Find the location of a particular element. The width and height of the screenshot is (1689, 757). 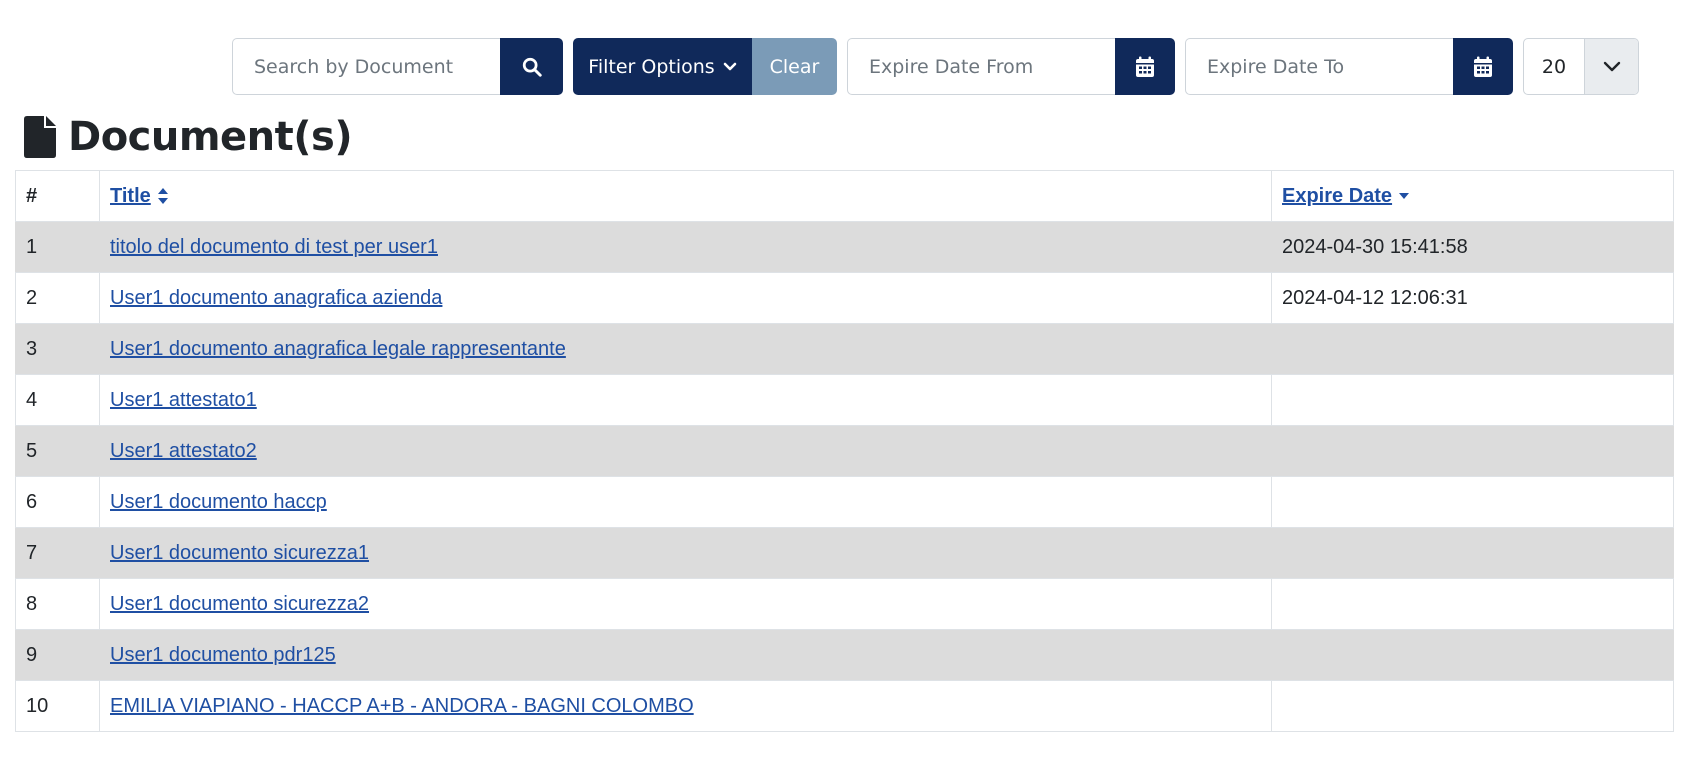

column-header-title: Title is located at coordinates (685, 196).